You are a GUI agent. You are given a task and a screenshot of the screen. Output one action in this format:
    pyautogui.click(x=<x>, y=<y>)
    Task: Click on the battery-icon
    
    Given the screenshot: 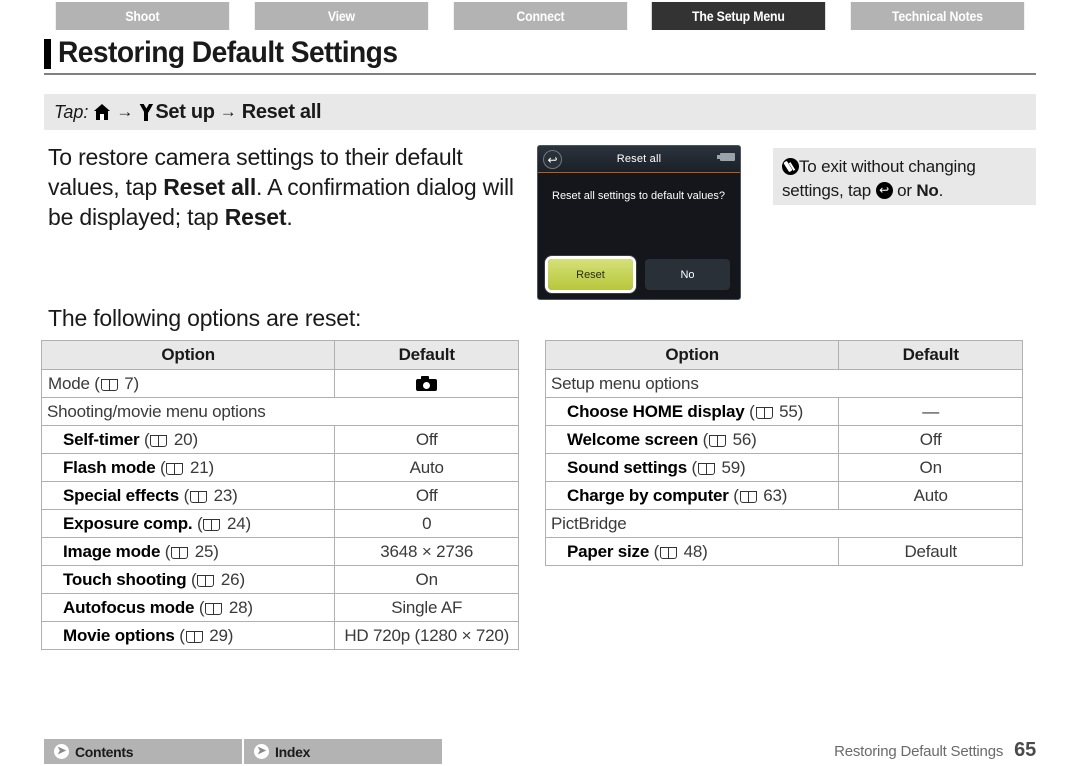 What is the action you would take?
    pyautogui.click(x=726, y=157)
    